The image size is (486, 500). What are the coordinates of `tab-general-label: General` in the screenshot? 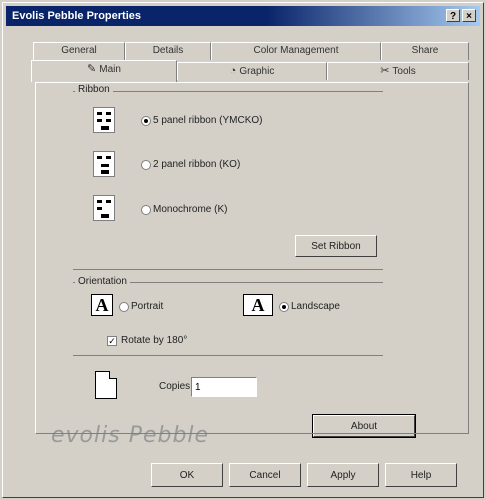 It's located at (79, 50).